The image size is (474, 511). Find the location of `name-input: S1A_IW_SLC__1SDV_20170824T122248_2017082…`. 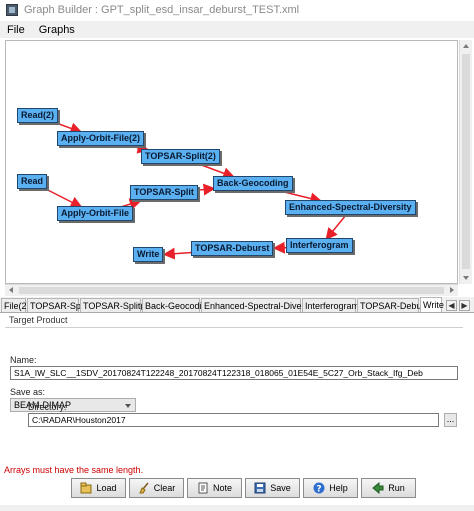

name-input: S1A_IW_SLC__1SDV_20170824T122248_2017082… is located at coordinates (234, 373).